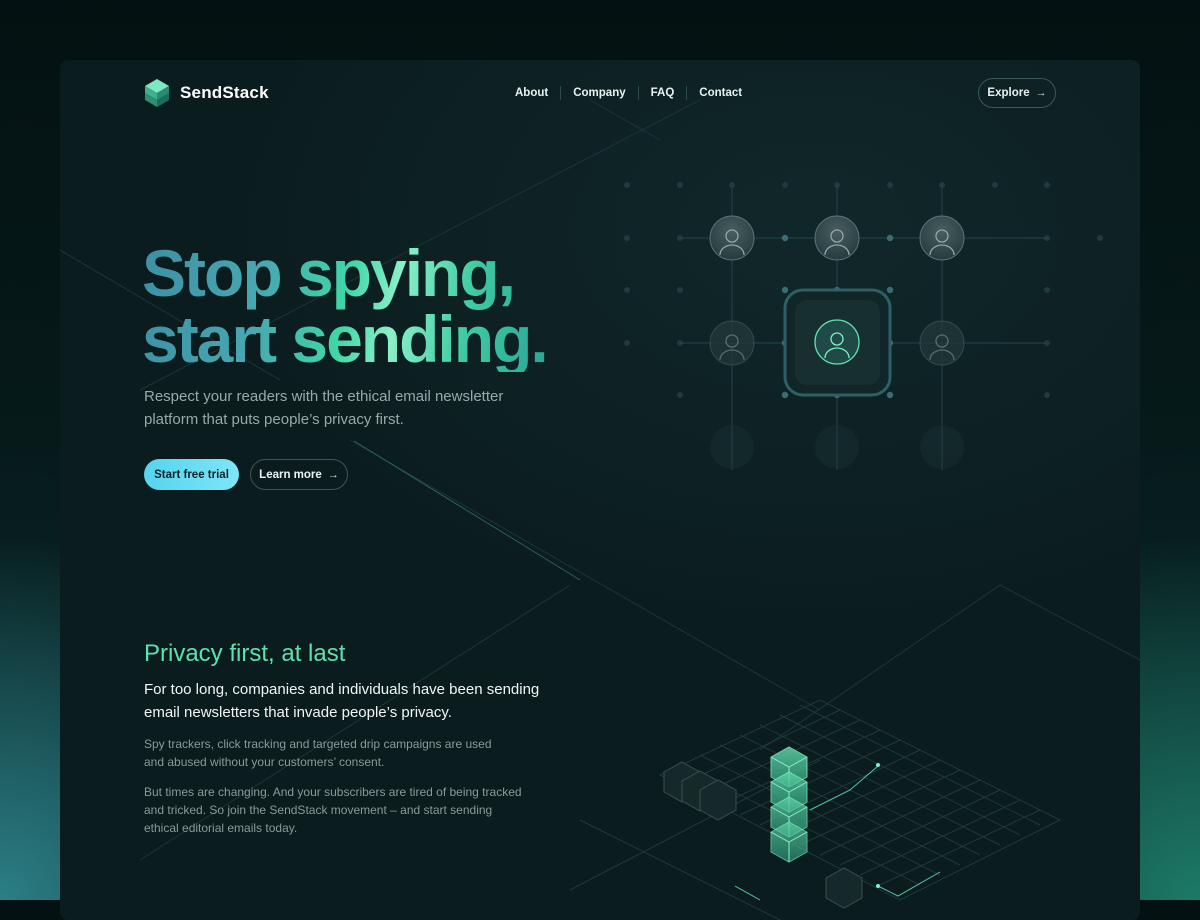 The width and height of the screenshot is (1200, 920). I want to click on learn-more-label: Learn more, so click(290, 474).